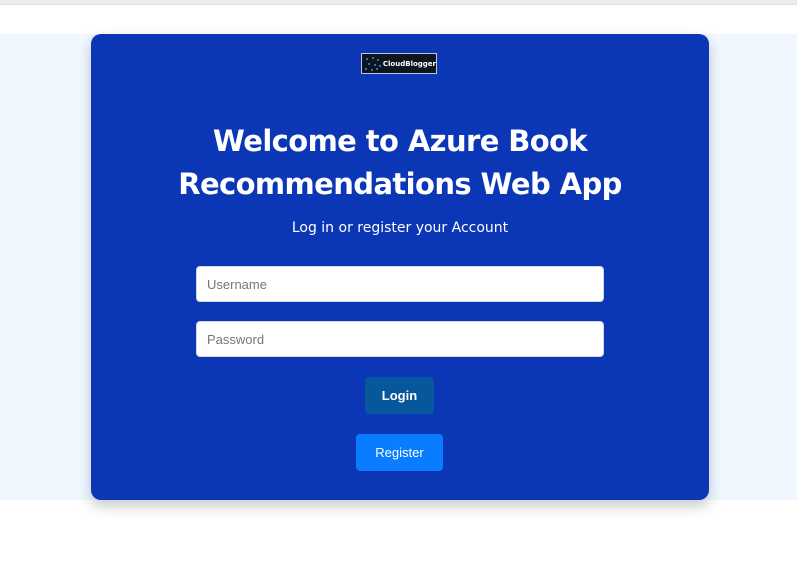 The image size is (797, 573). I want to click on logo-text: CloudBlogger, so click(409, 63).